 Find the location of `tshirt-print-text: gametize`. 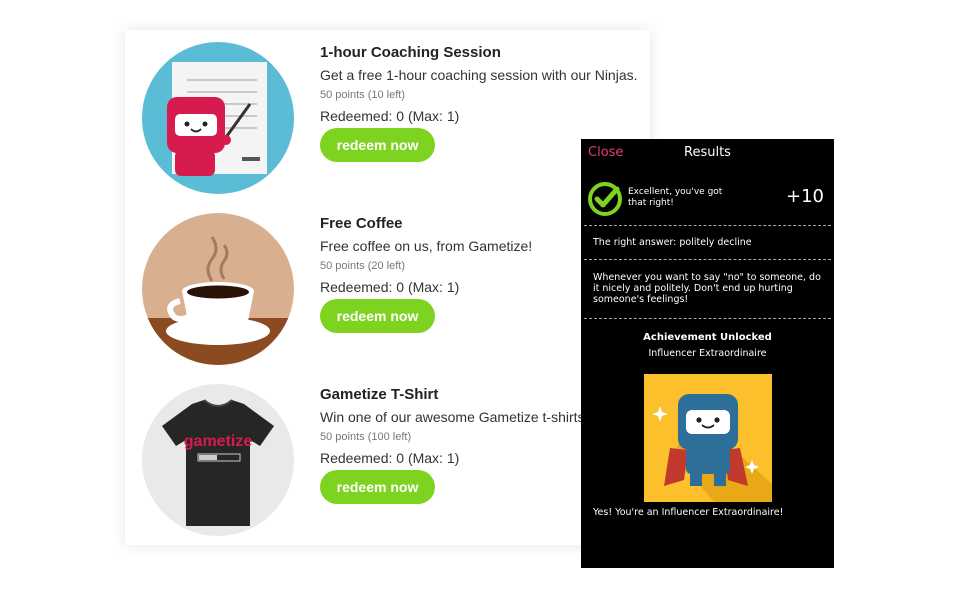

tshirt-print-text: gametize is located at coordinates (218, 441).